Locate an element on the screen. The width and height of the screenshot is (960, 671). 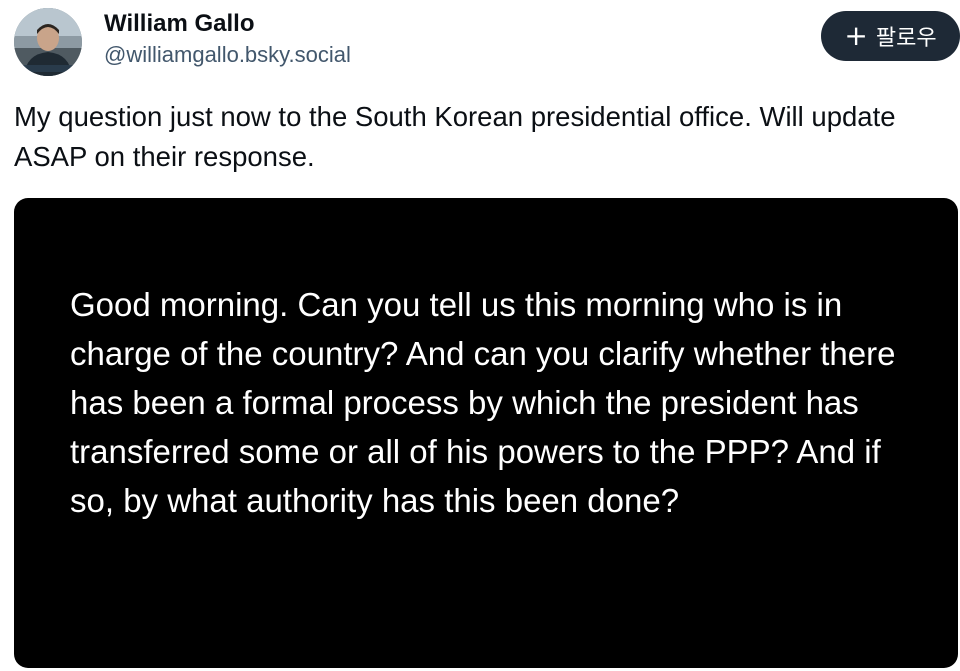
author-info: William Gallo @williamgallo.bsky.social is located at coordinates (227, 39).